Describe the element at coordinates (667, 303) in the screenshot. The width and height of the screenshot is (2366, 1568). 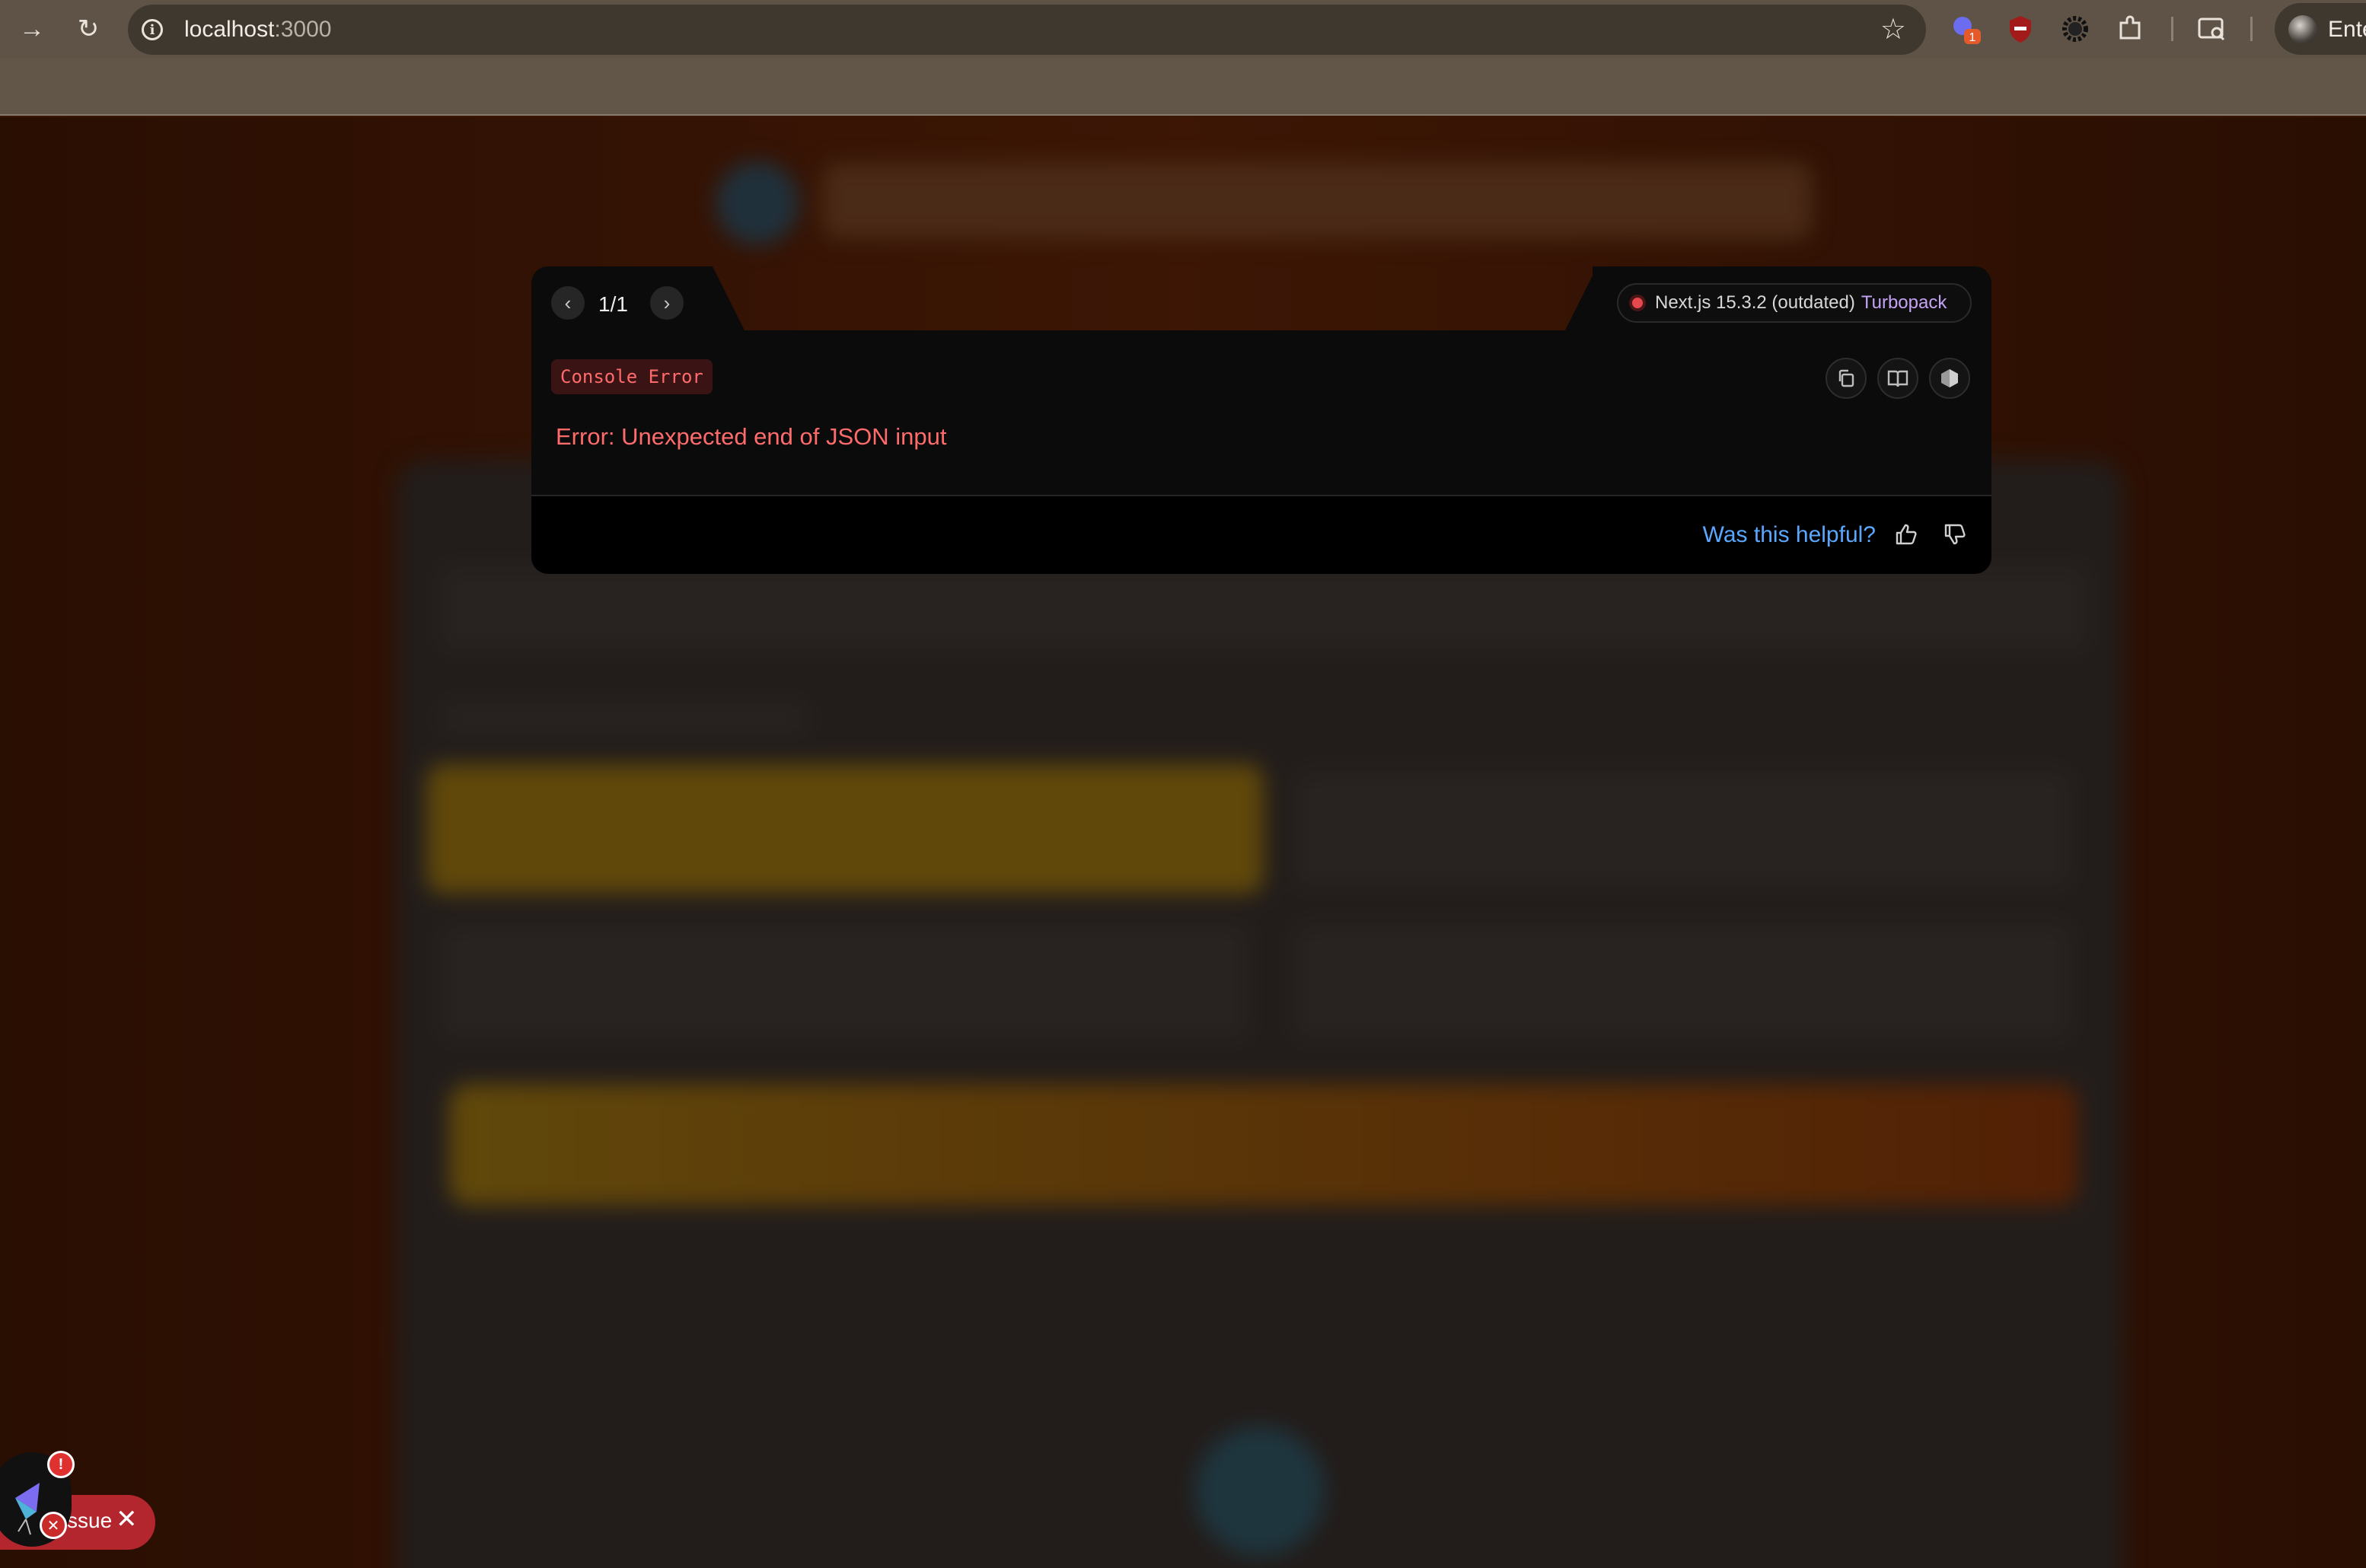
I see `next-error-icon: ›` at that location.